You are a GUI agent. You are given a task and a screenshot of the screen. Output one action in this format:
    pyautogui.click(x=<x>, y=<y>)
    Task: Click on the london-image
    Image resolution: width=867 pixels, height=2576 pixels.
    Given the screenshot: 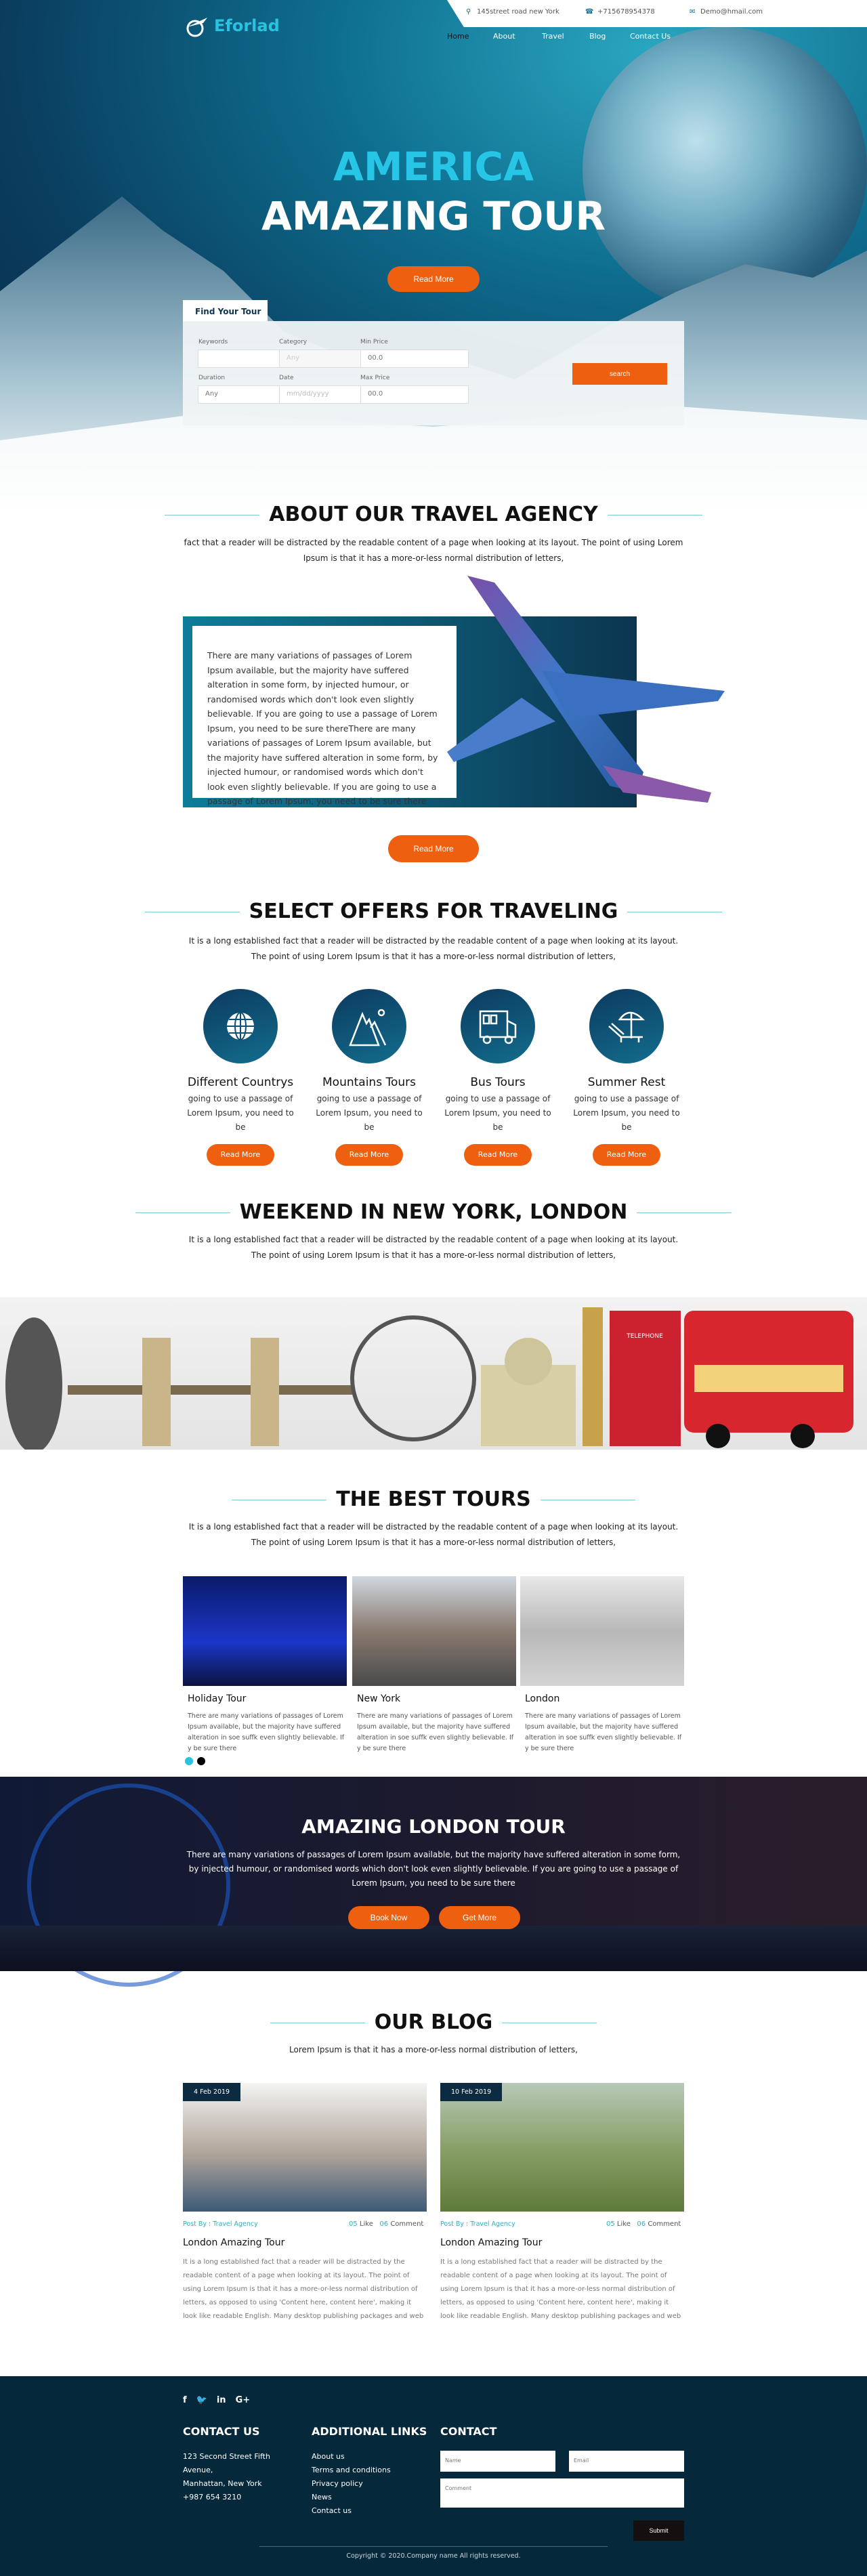 What is the action you would take?
    pyautogui.click(x=602, y=1631)
    